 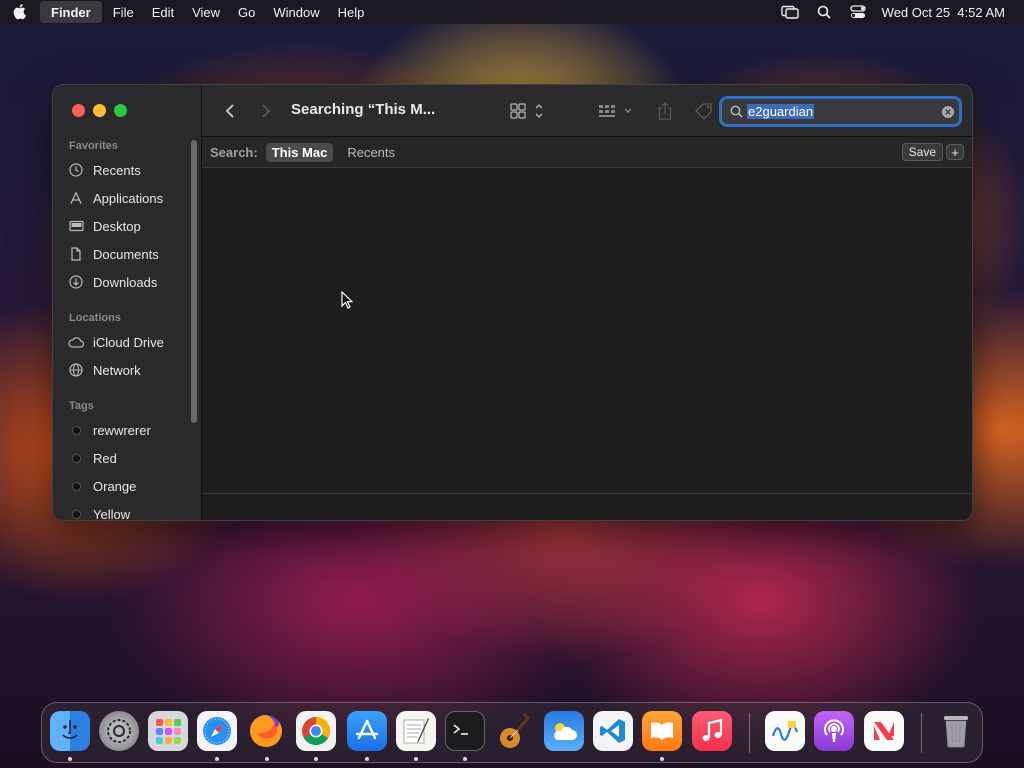 I want to click on control-center-icon, so click(x=858, y=12).